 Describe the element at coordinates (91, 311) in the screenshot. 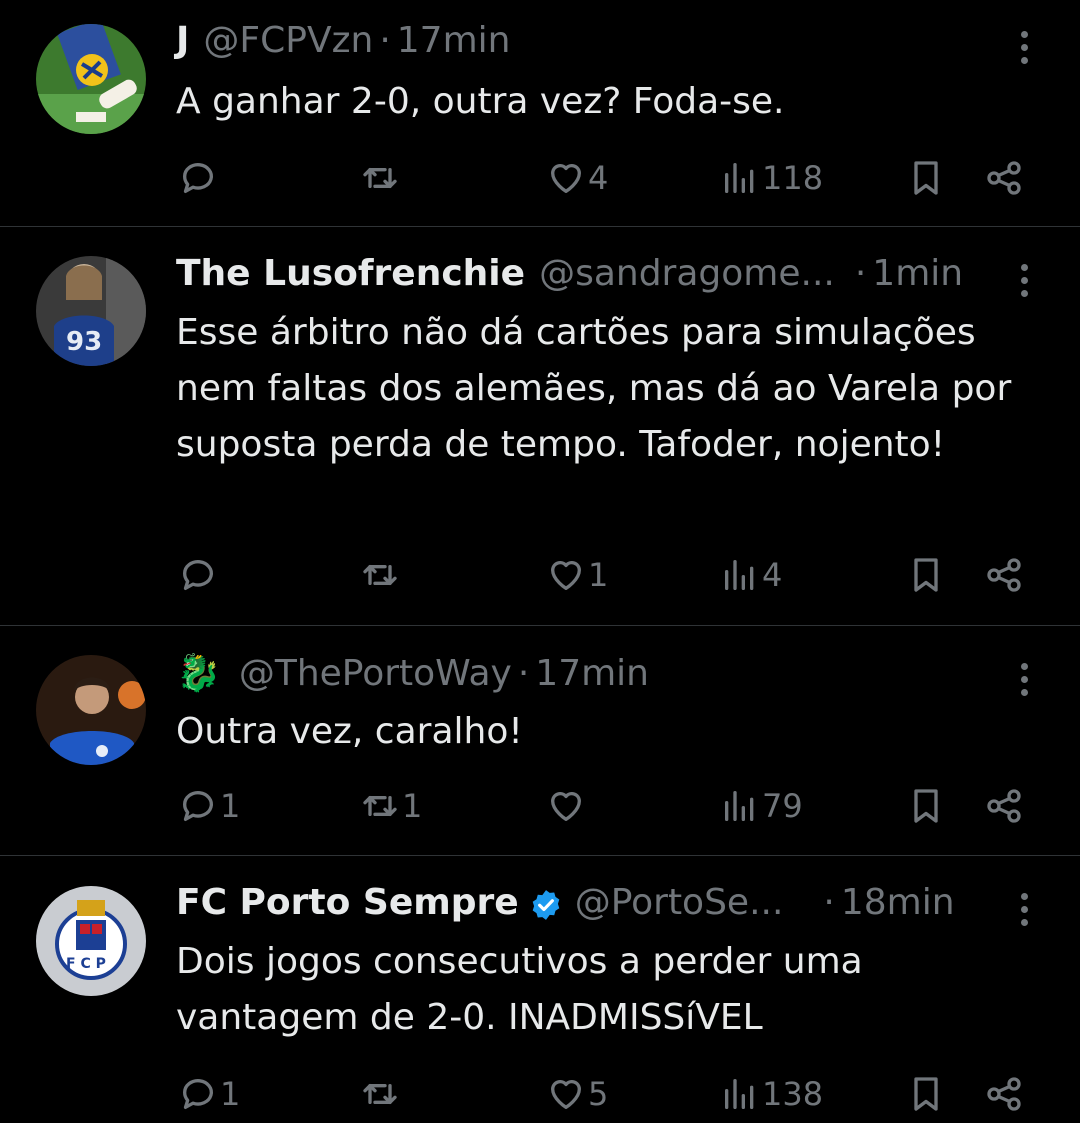

I see `jersey-93-avatar: 93` at that location.